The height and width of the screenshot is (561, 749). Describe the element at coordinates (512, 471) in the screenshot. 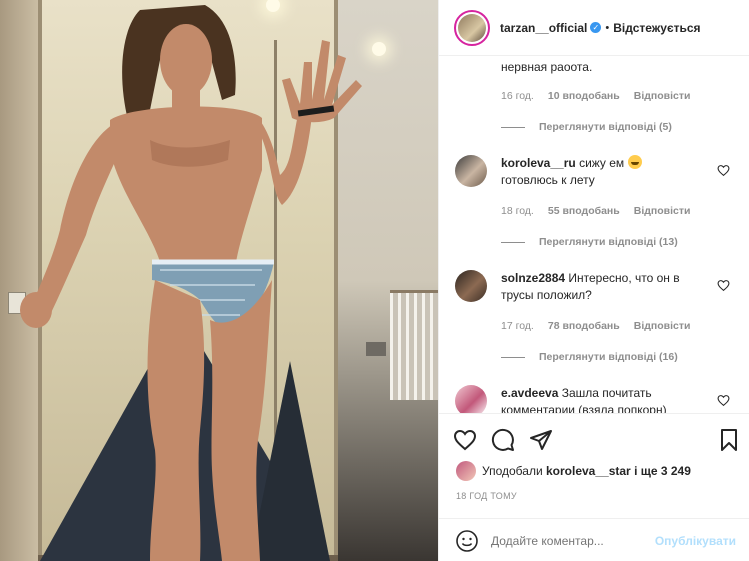

I see `likes-prefix: Уподобали` at that location.